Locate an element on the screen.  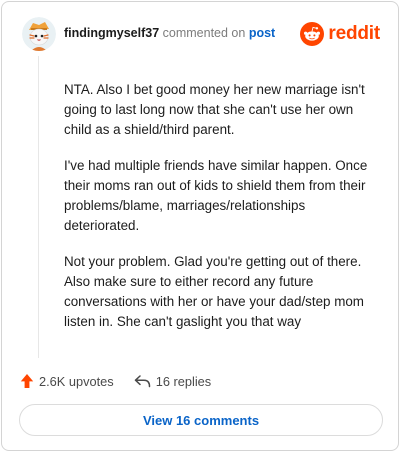
upvote-button: 2.6K upvotes is located at coordinates (67, 381).